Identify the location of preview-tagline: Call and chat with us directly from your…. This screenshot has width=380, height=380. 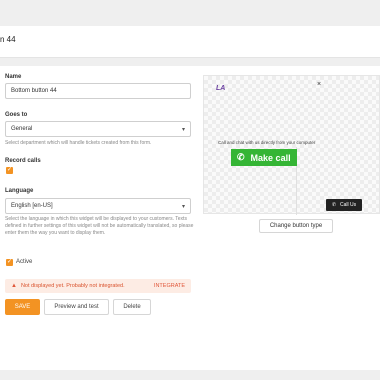
(267, 142).